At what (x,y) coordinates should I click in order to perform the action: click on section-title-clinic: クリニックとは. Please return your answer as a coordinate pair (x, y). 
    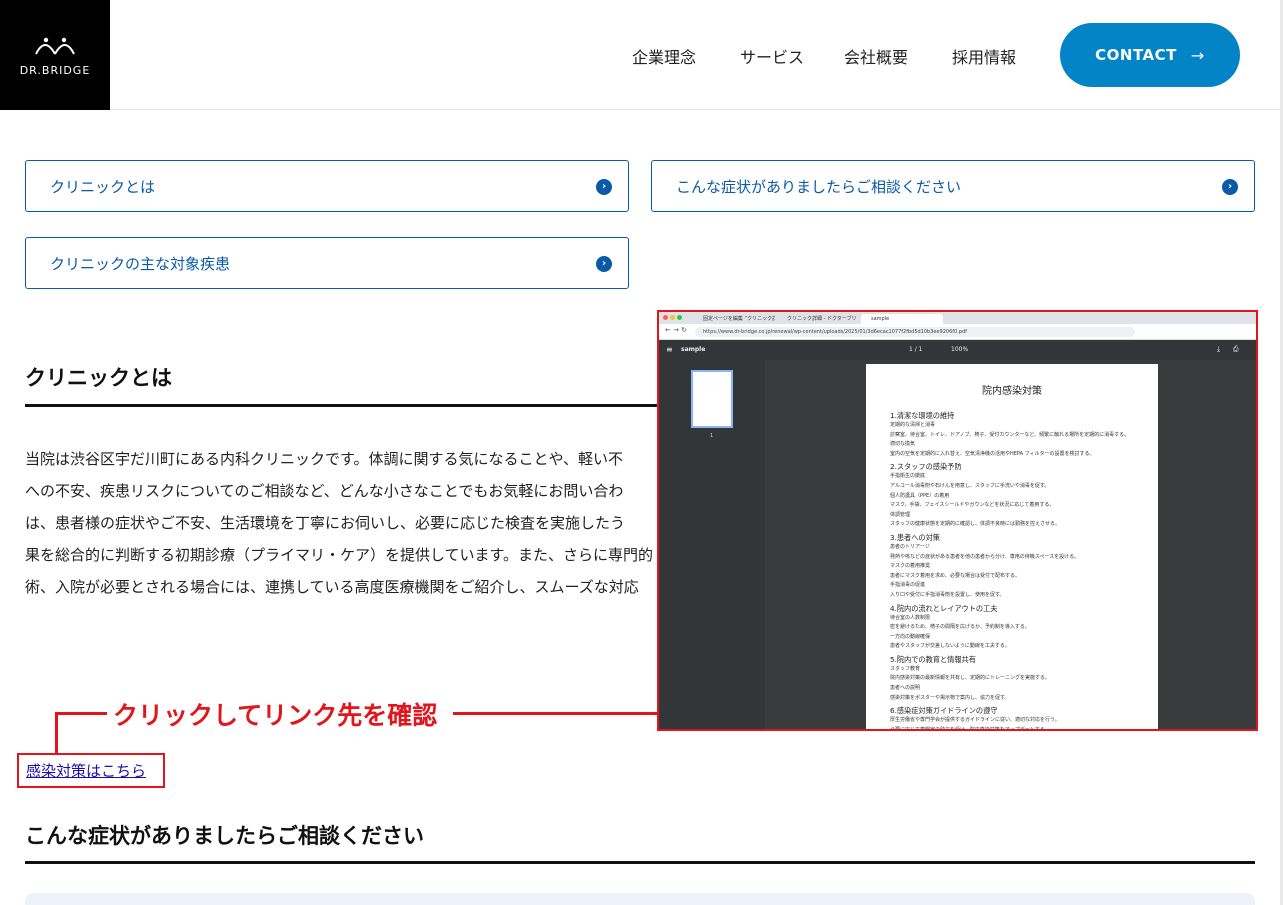
    Looking at the image, I should click on (98, 378).